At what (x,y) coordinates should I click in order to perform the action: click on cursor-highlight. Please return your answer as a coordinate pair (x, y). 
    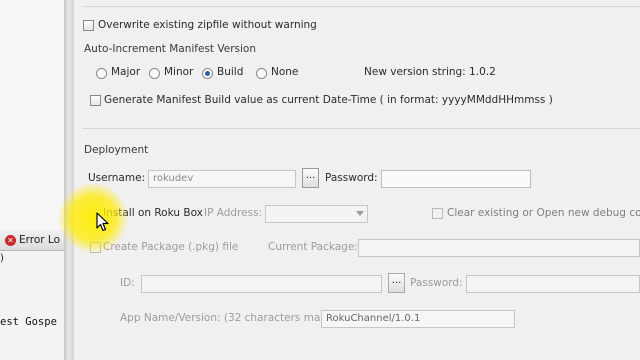
    Looking at the image, I should click on (93, 218).